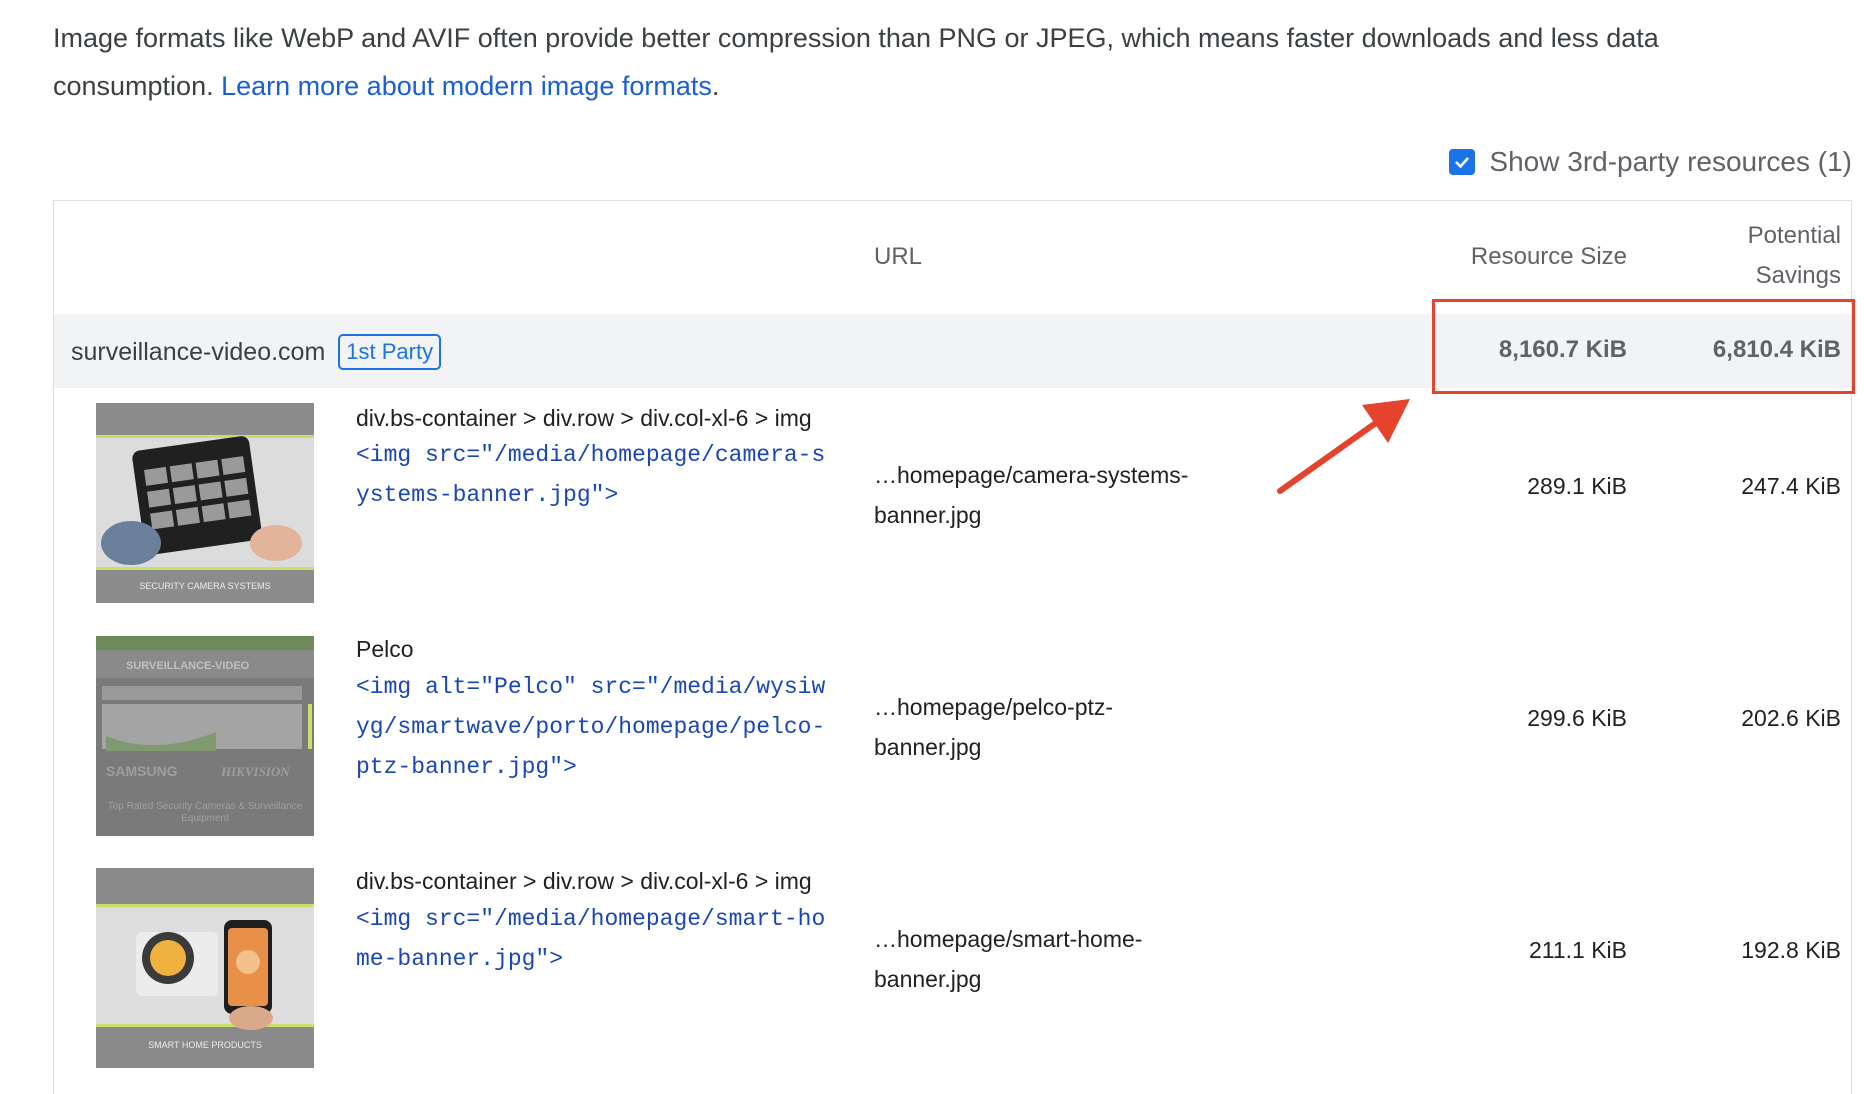 This screenshot has height=1094, width=1864. Describe the element at coordinates (1771, 256) in the screenshot. I see `header-potential-savings: Potential Savings` at that location.